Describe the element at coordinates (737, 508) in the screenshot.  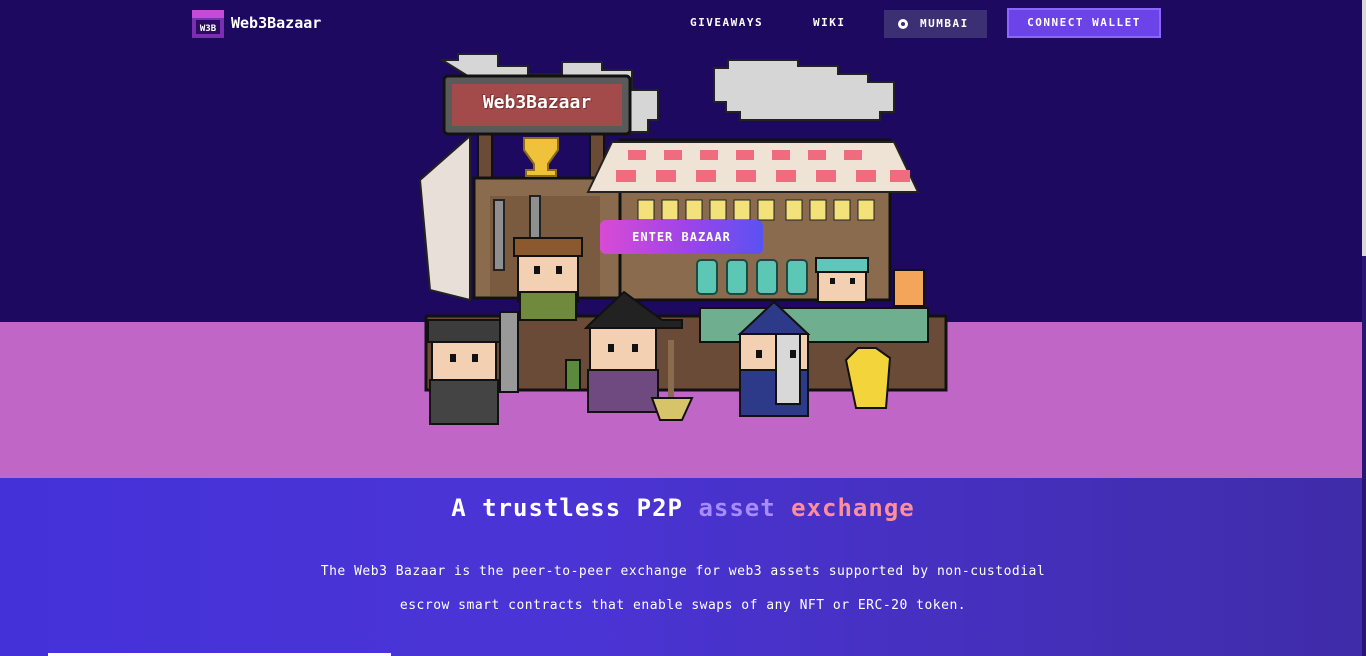
I see `headline-part2: asset` at that location.